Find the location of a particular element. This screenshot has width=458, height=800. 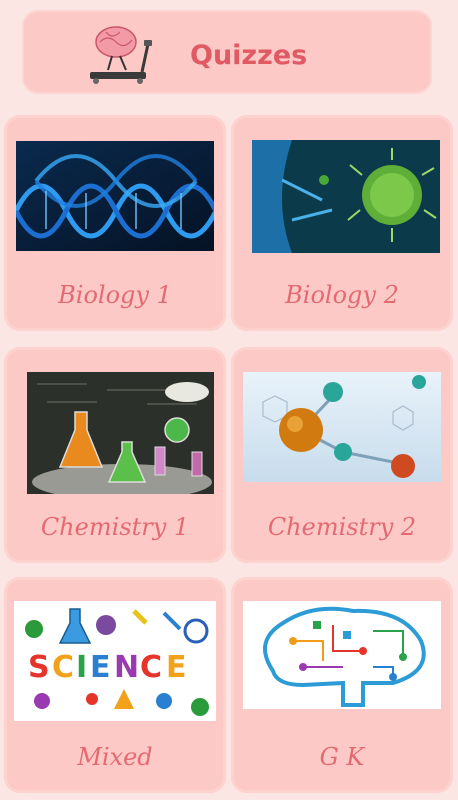

page-title: Quizzes is located at coordinates (249, 55).